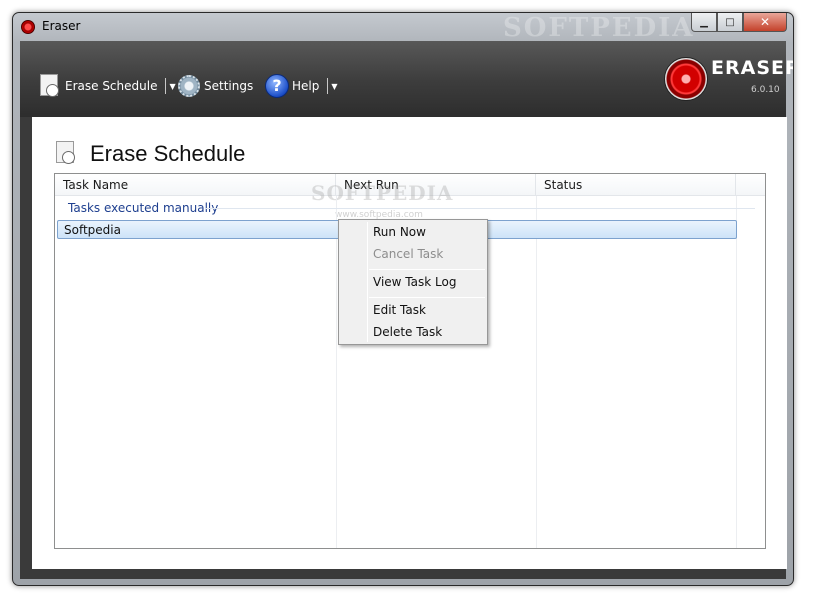 The height and width of the screenshot is (608, 814). I want to click on column-header-status: Status, so click(636, 185).